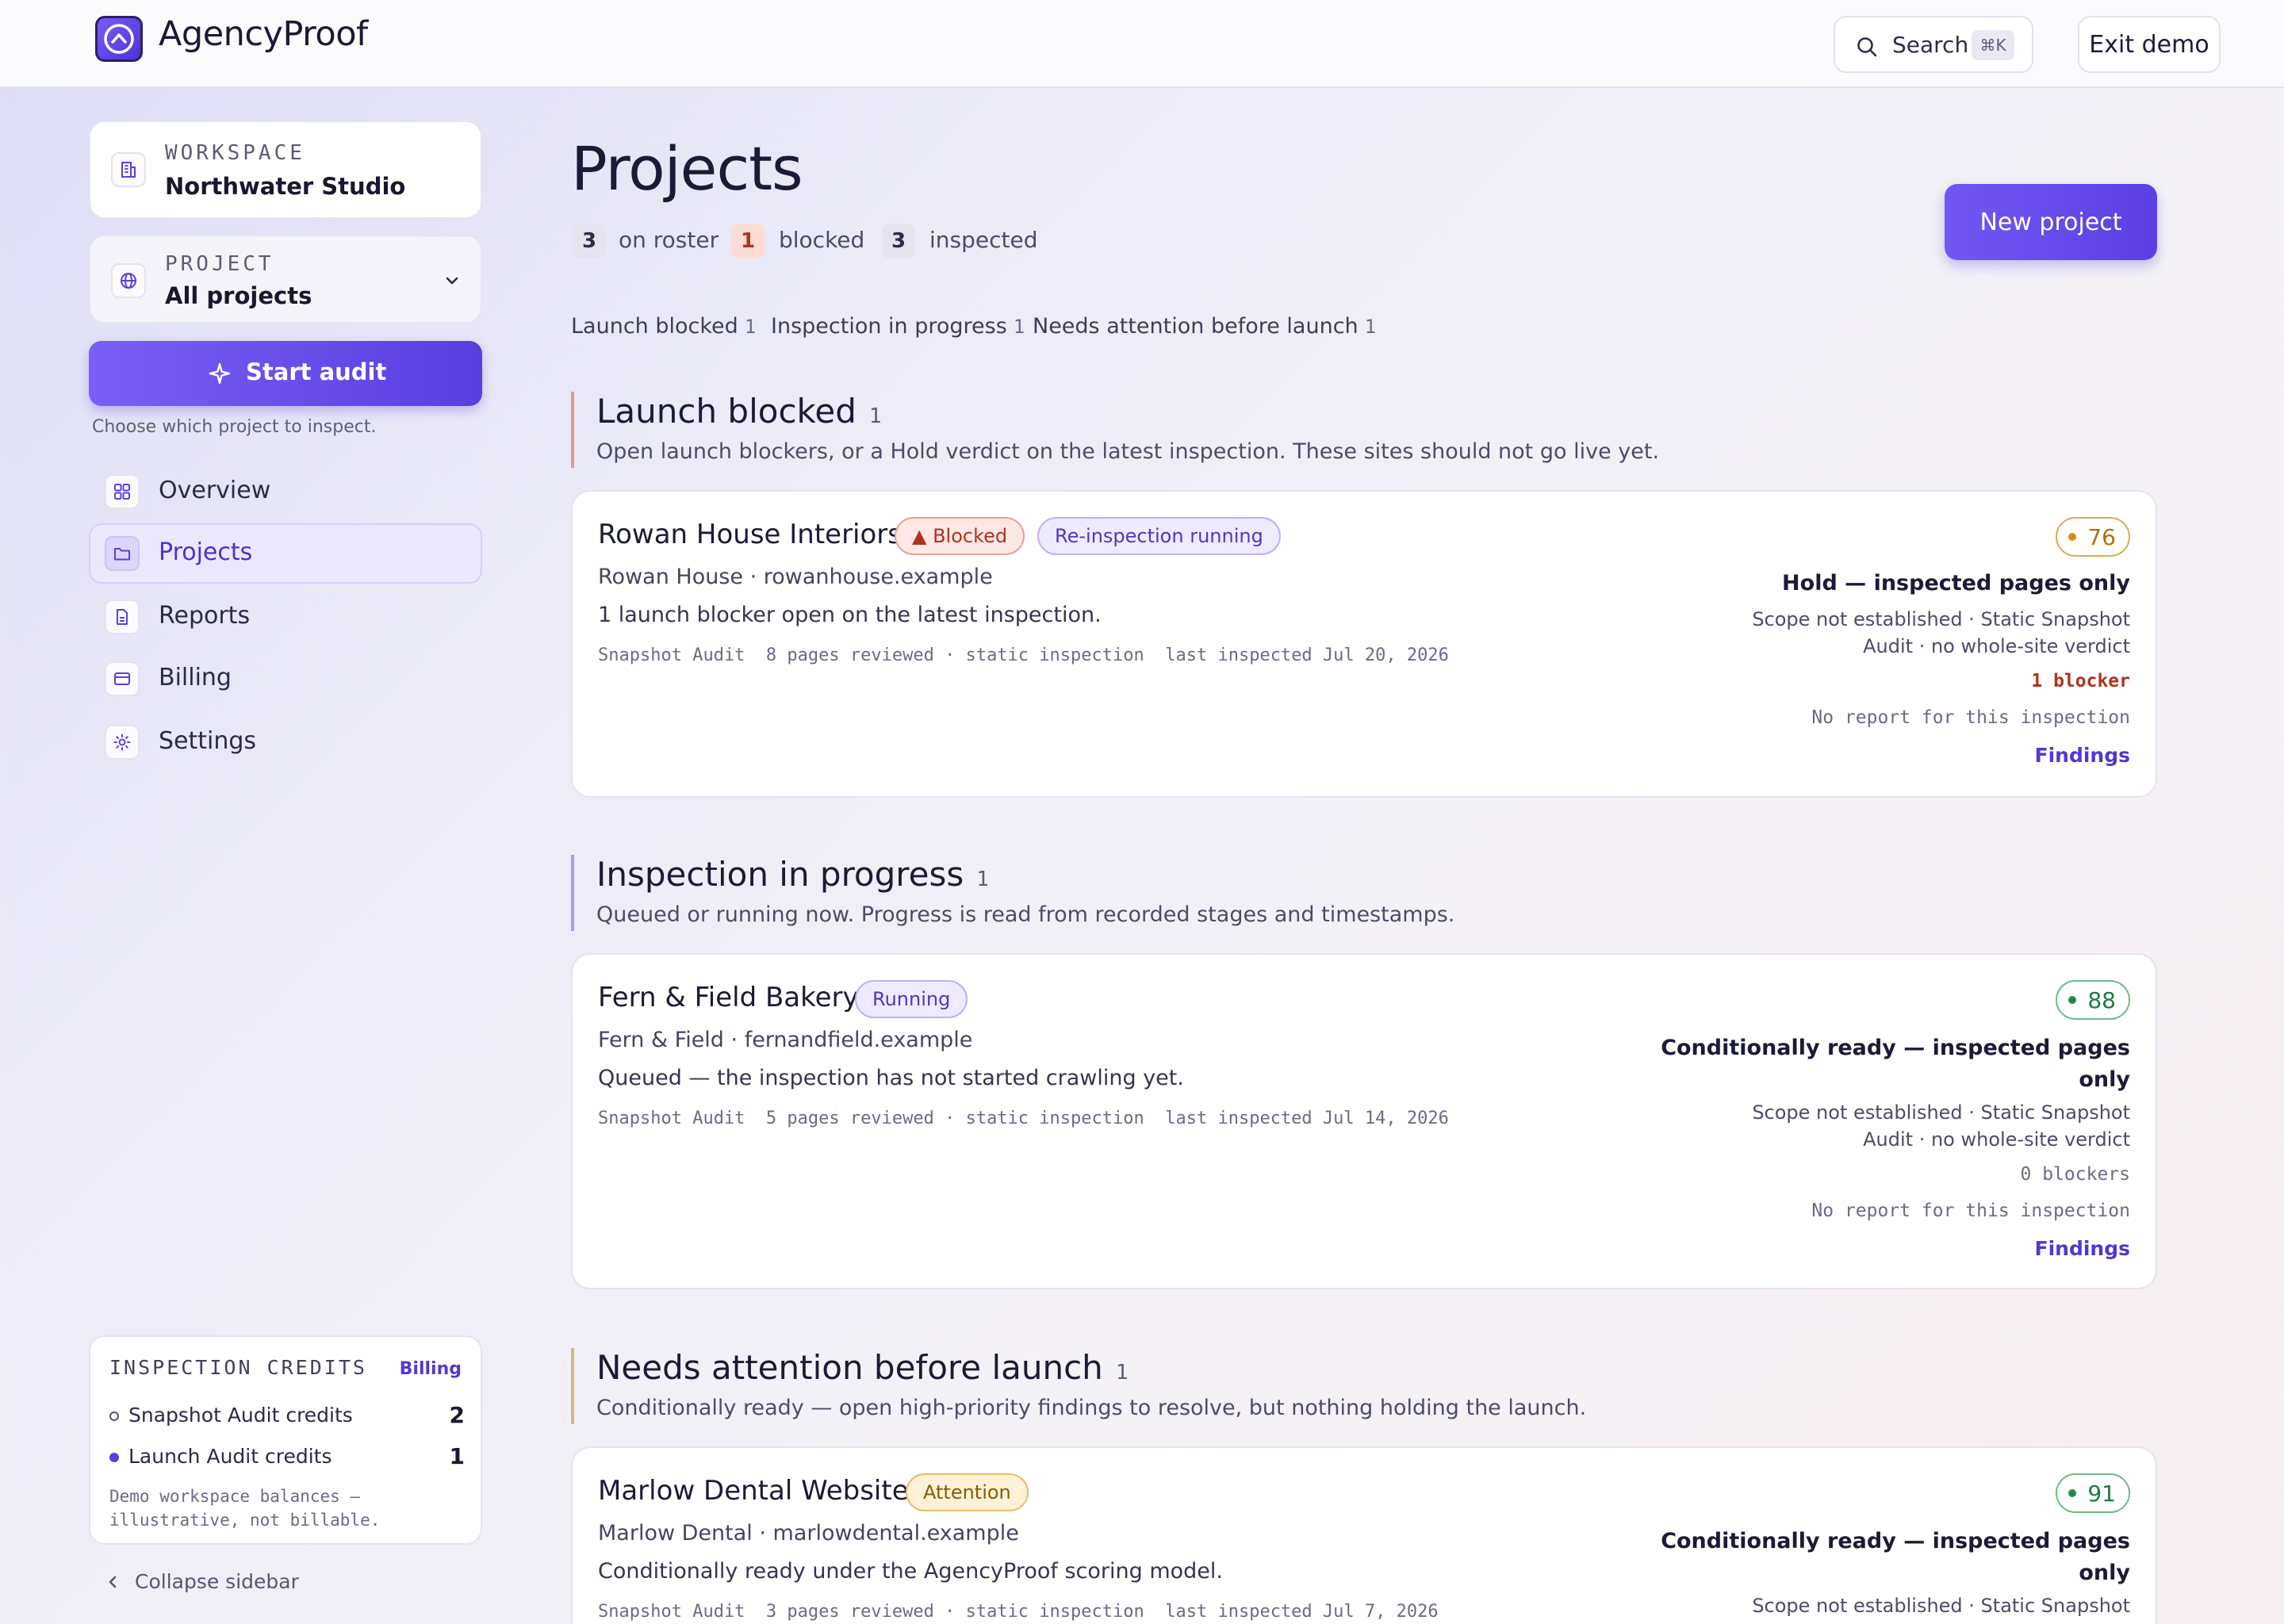 This screenshot has height=1624, width=2284. I want to click on project-label: PROJECT, so click(219, 264).